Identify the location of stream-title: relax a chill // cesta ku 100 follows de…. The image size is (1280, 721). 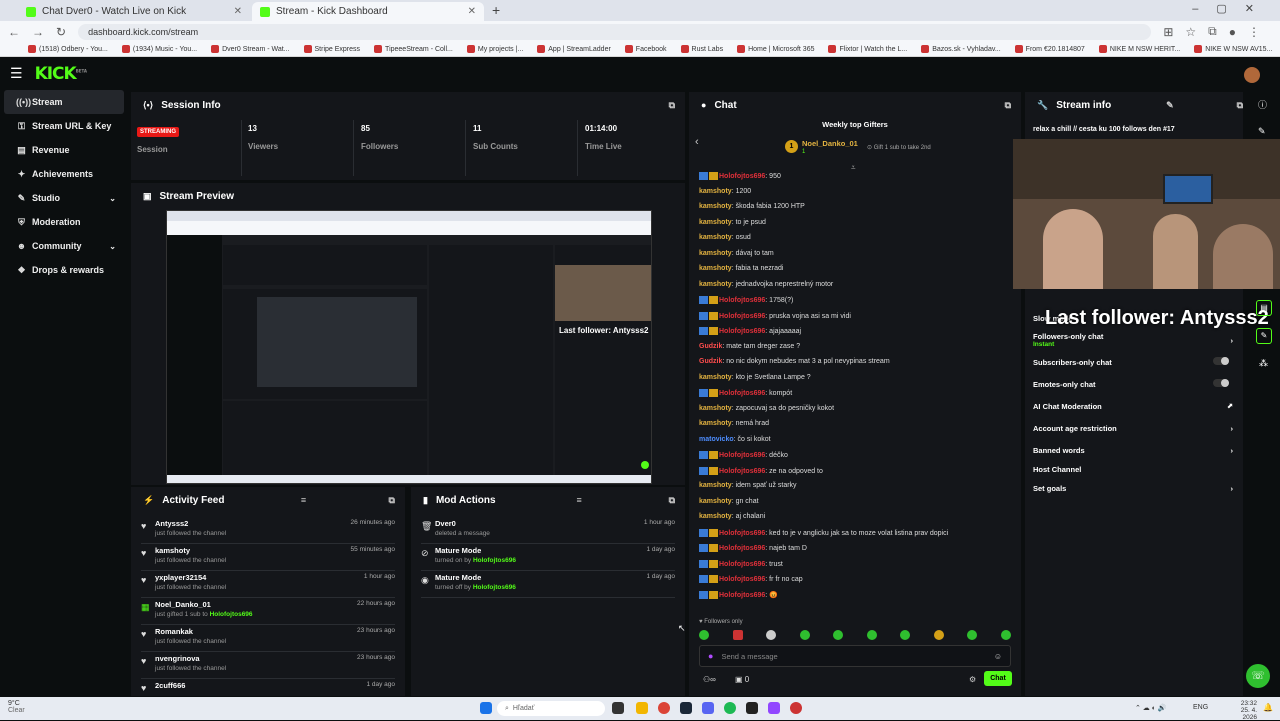
(1104, 129).